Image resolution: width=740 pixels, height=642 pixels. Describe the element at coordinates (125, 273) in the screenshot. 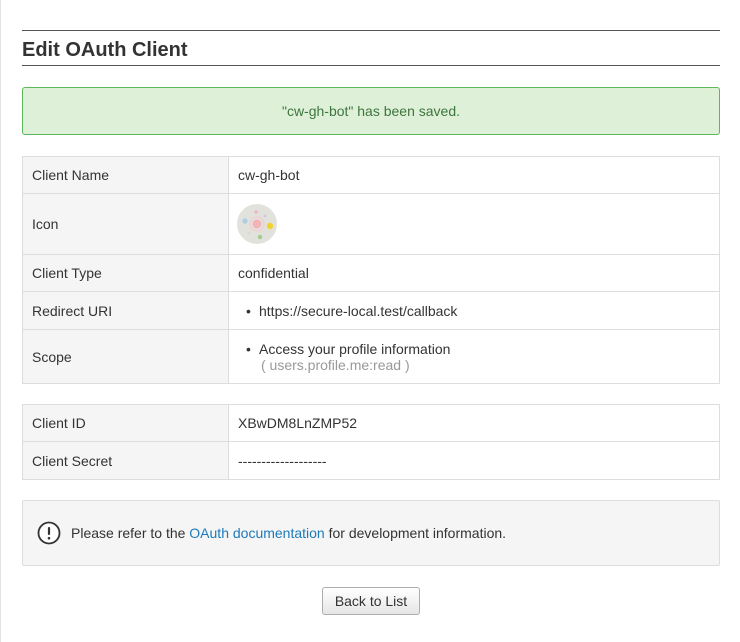

I see `client-type-label: Client Type` at that location.